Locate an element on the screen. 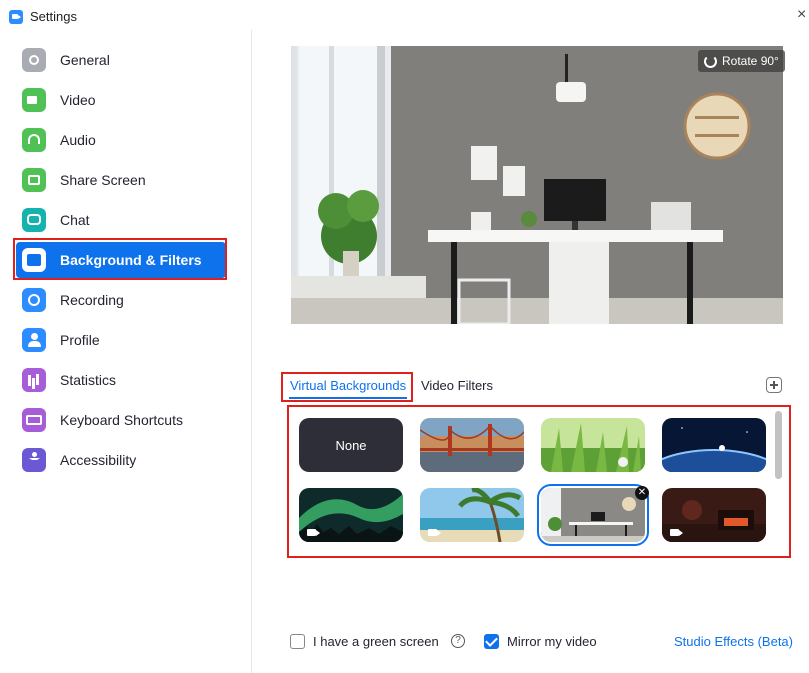  background-thumb-office is located at coordinates (593, 515).